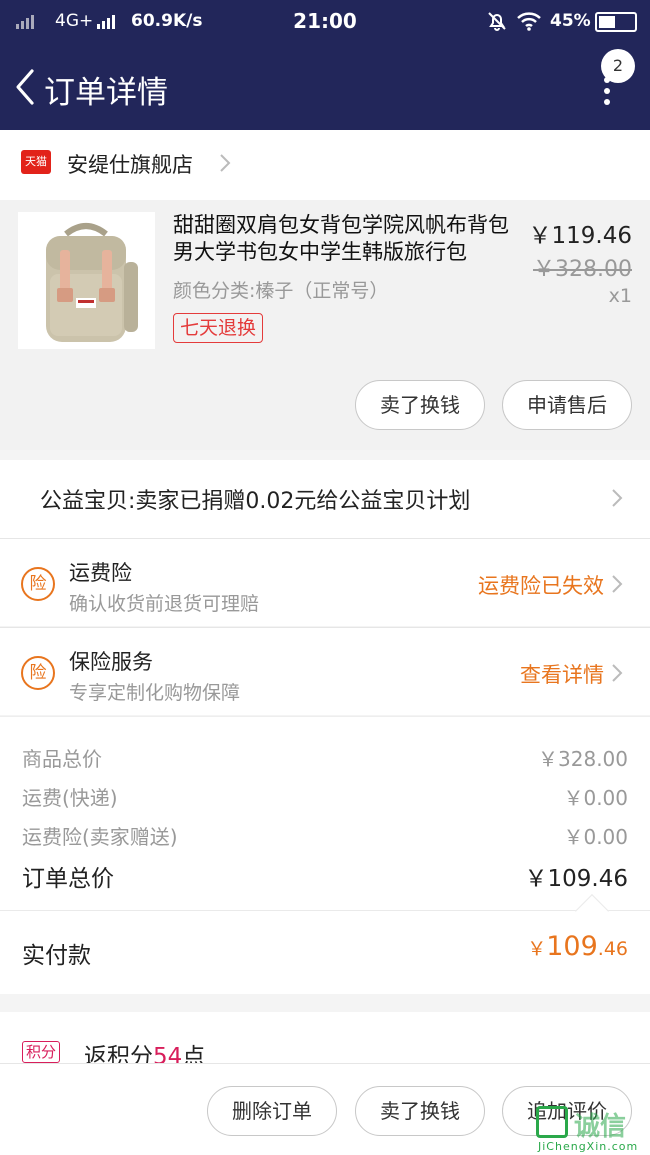 The image size is (650, 1155). What do you see at coordinates (600, 1127) in the screenshot?
I see `watermark-text: 诚信` at bounding box center [600, 1127].